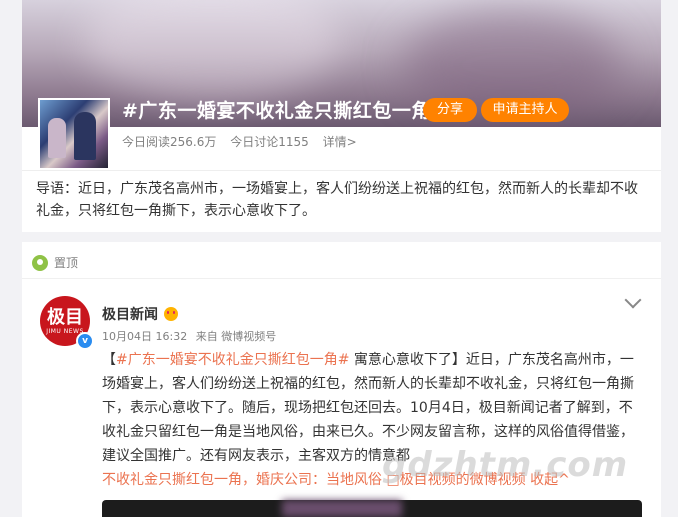  What do you see at coordinates (74, 134) in the screenshot?
I see `topic-thumbnail` at bounding box center [74, 134].